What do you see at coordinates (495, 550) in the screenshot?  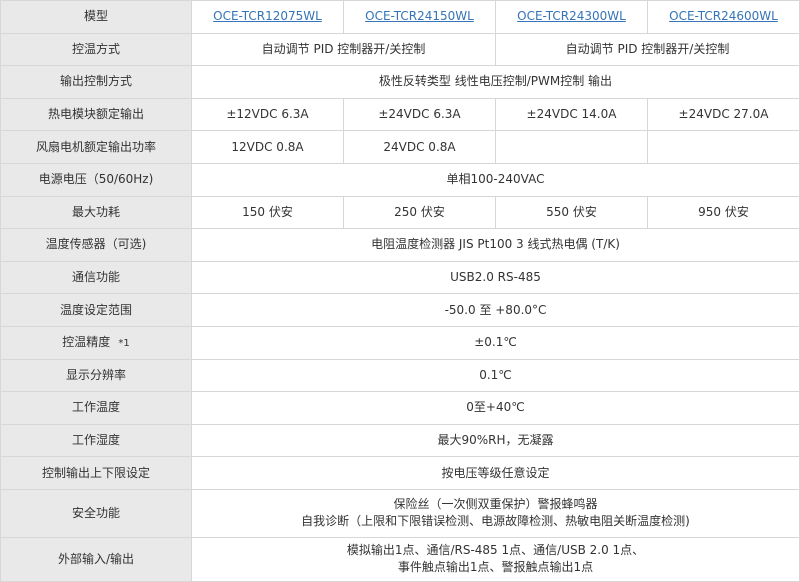 I see `external-io-line: 模拟输出1点、通信/RS-485 1点、通信/USB 2.0 1点、` at bounding box center [495, 550].